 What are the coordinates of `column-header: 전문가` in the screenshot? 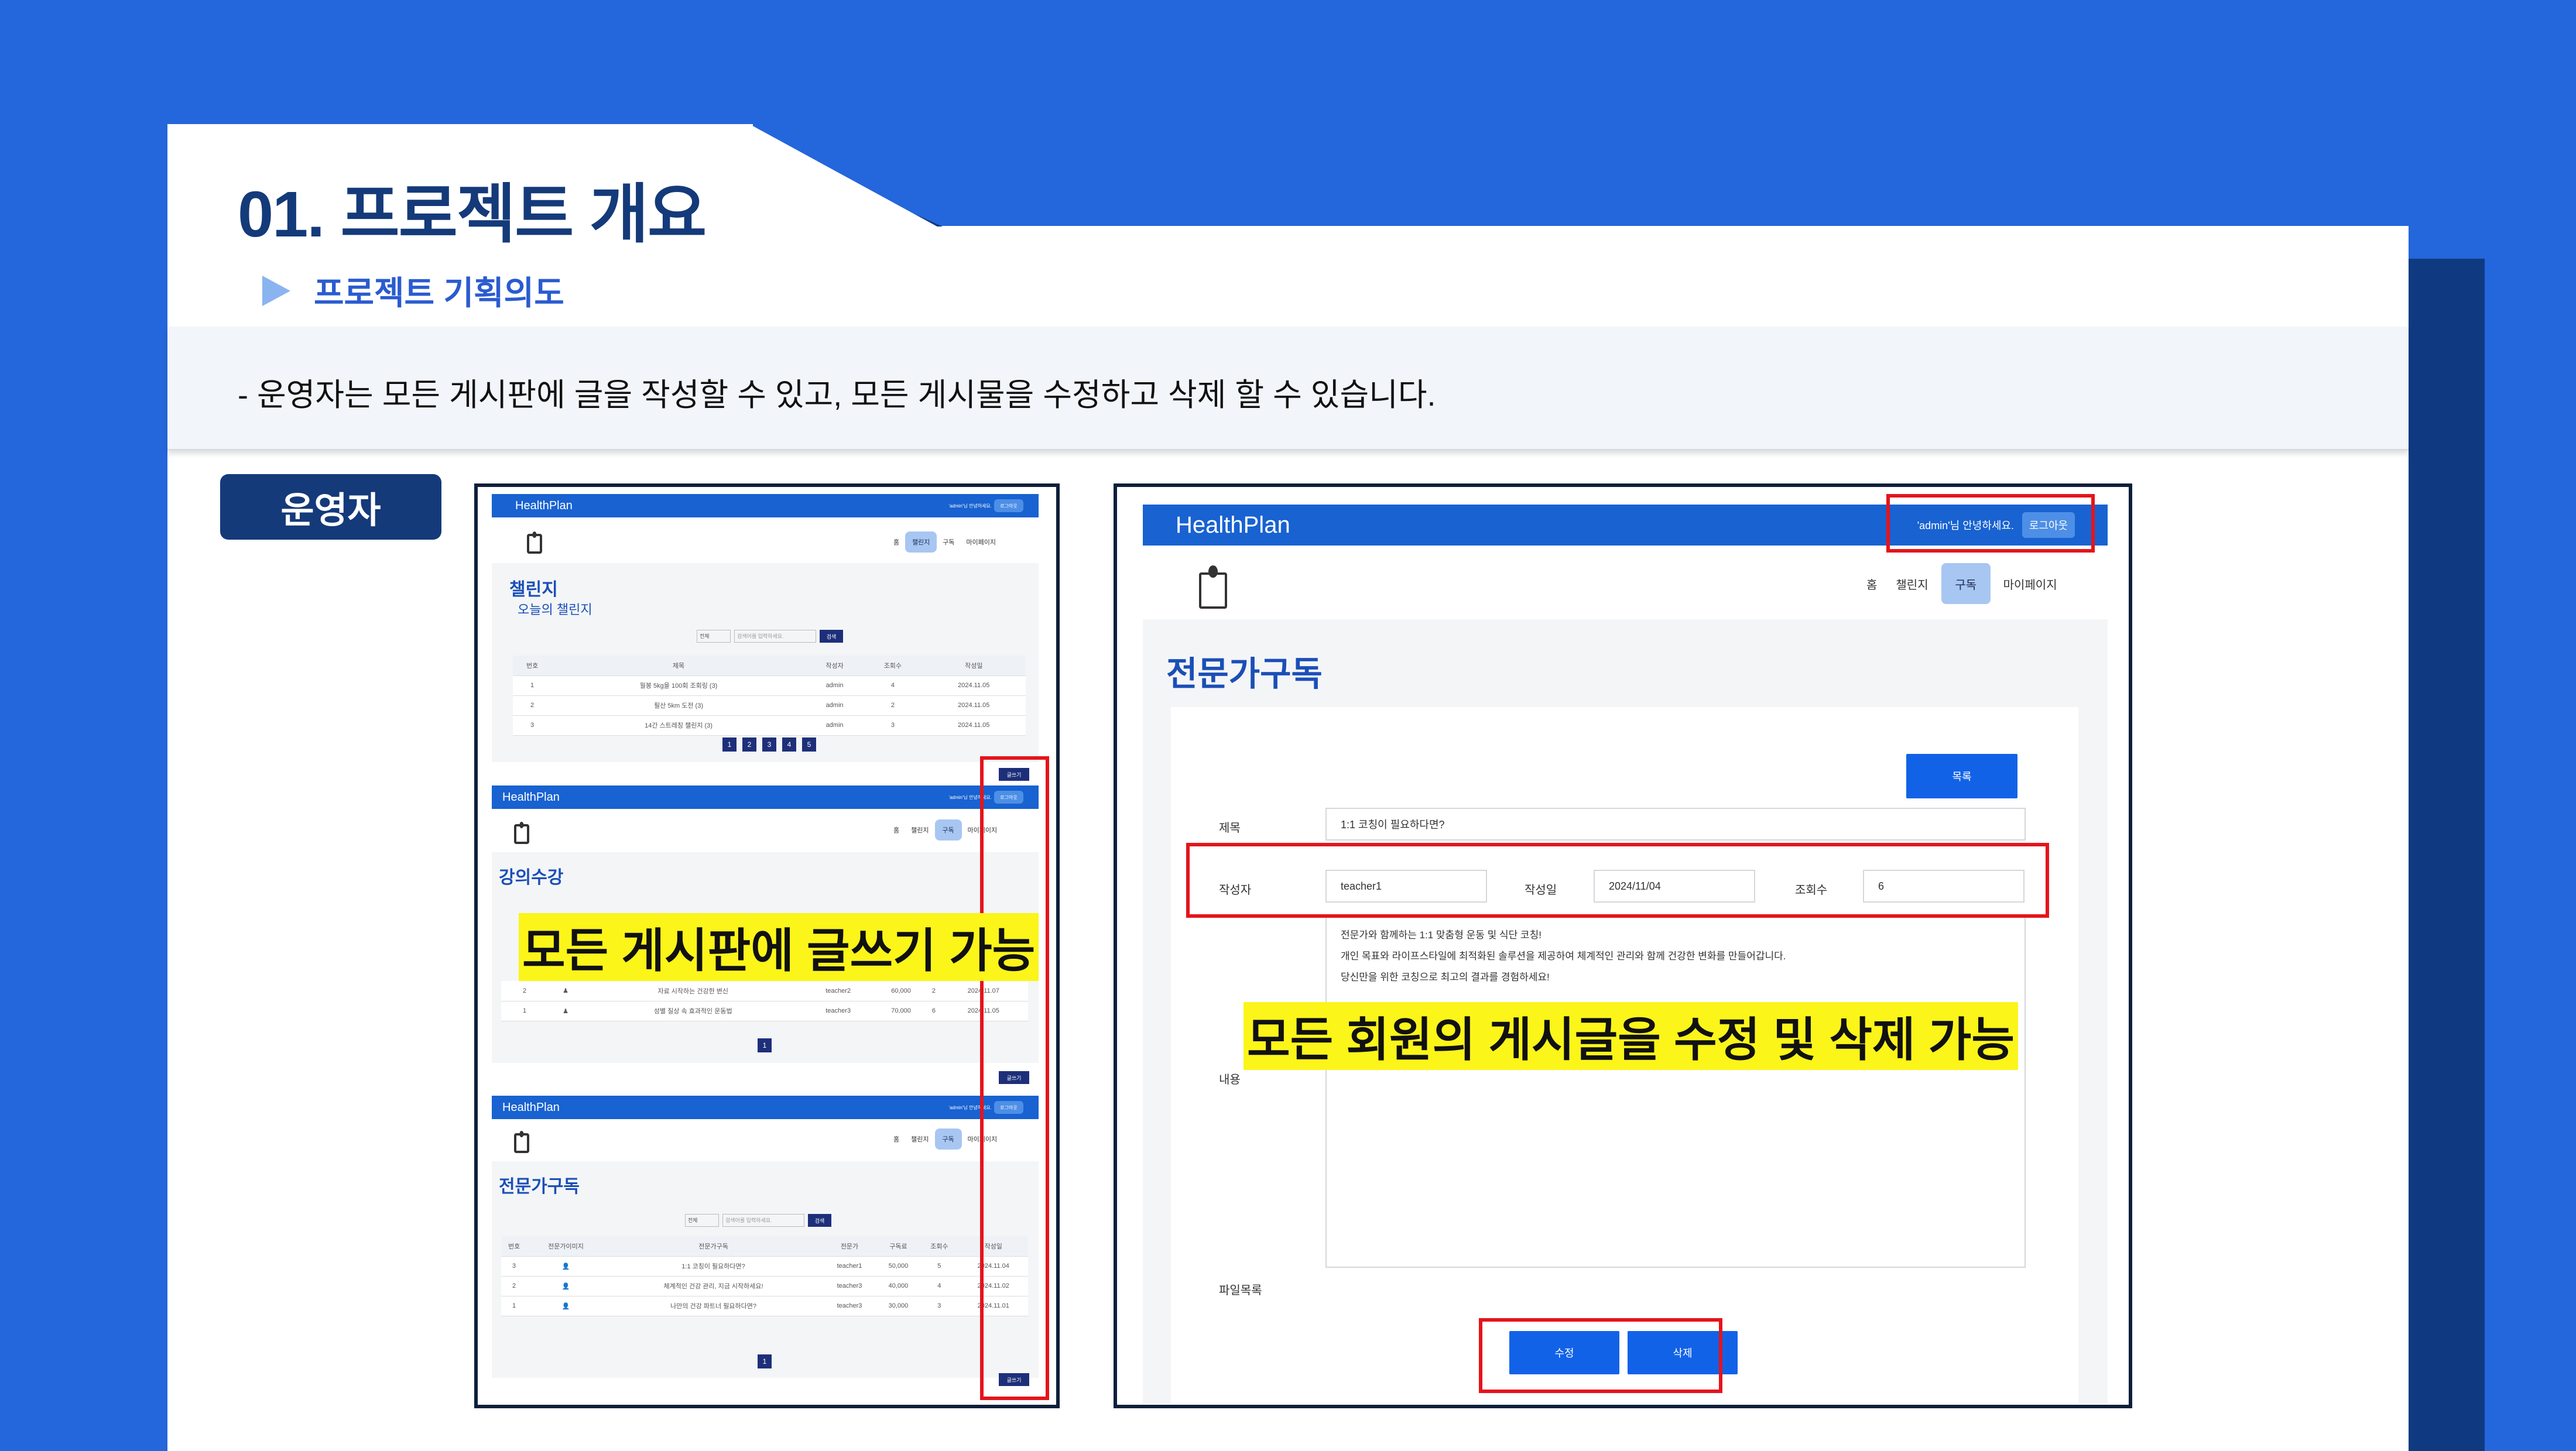 It's located at (849, 1246).